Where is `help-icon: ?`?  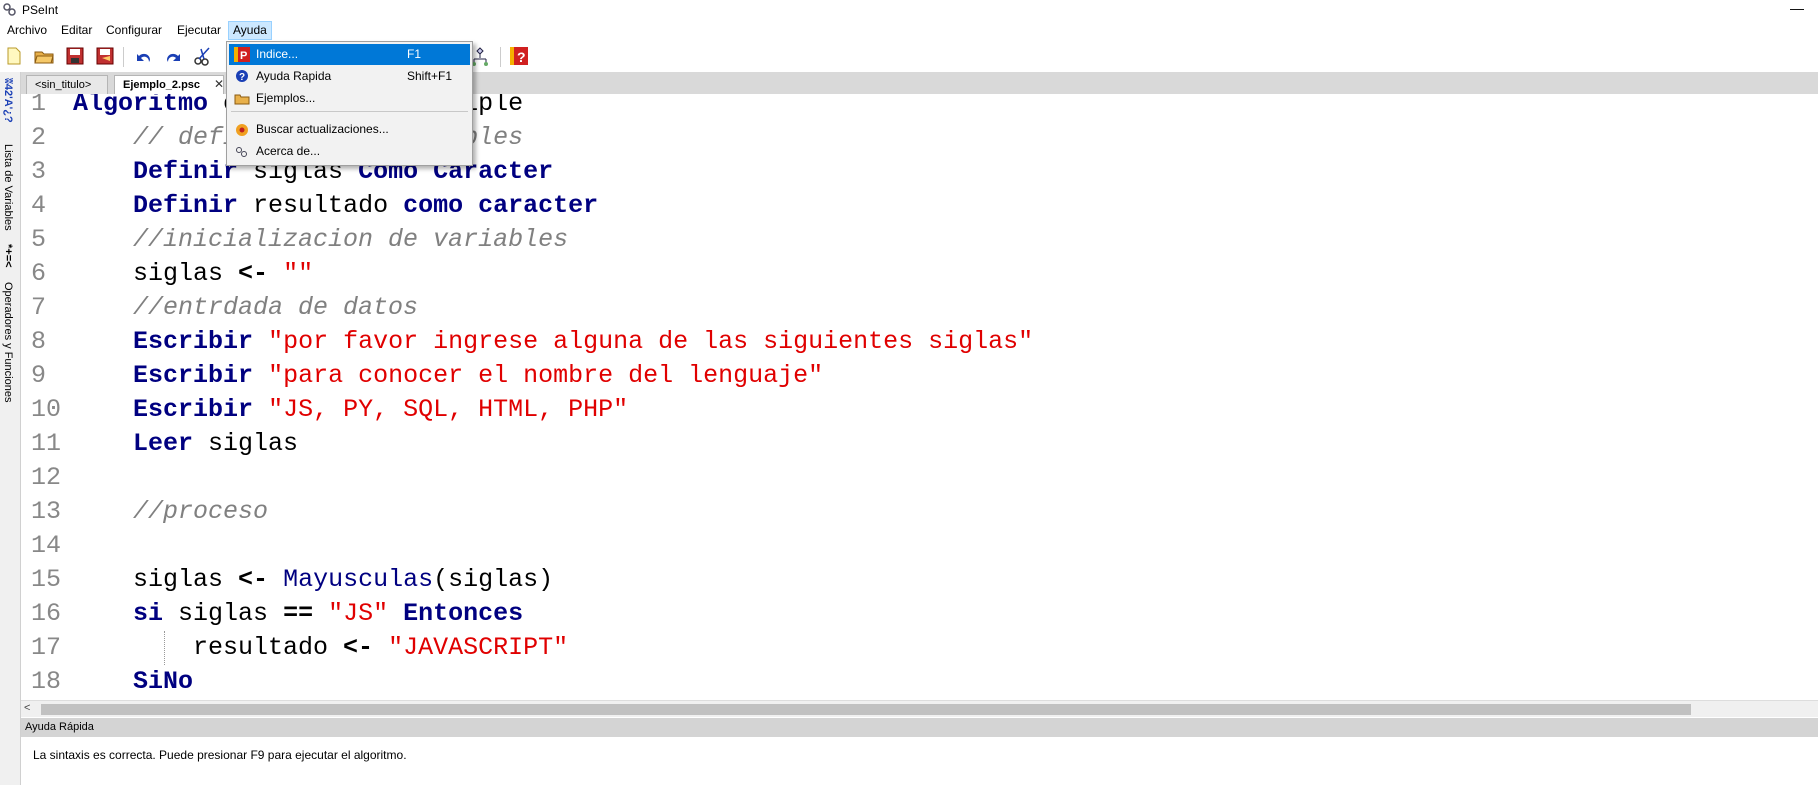 help-icon: ? is located at coordinates (519, 56).